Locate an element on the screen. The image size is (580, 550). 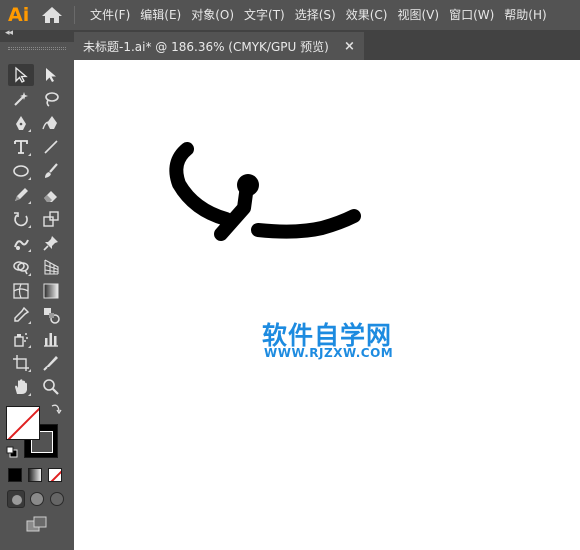
gradient-tool is located at coordinates (51, 291).